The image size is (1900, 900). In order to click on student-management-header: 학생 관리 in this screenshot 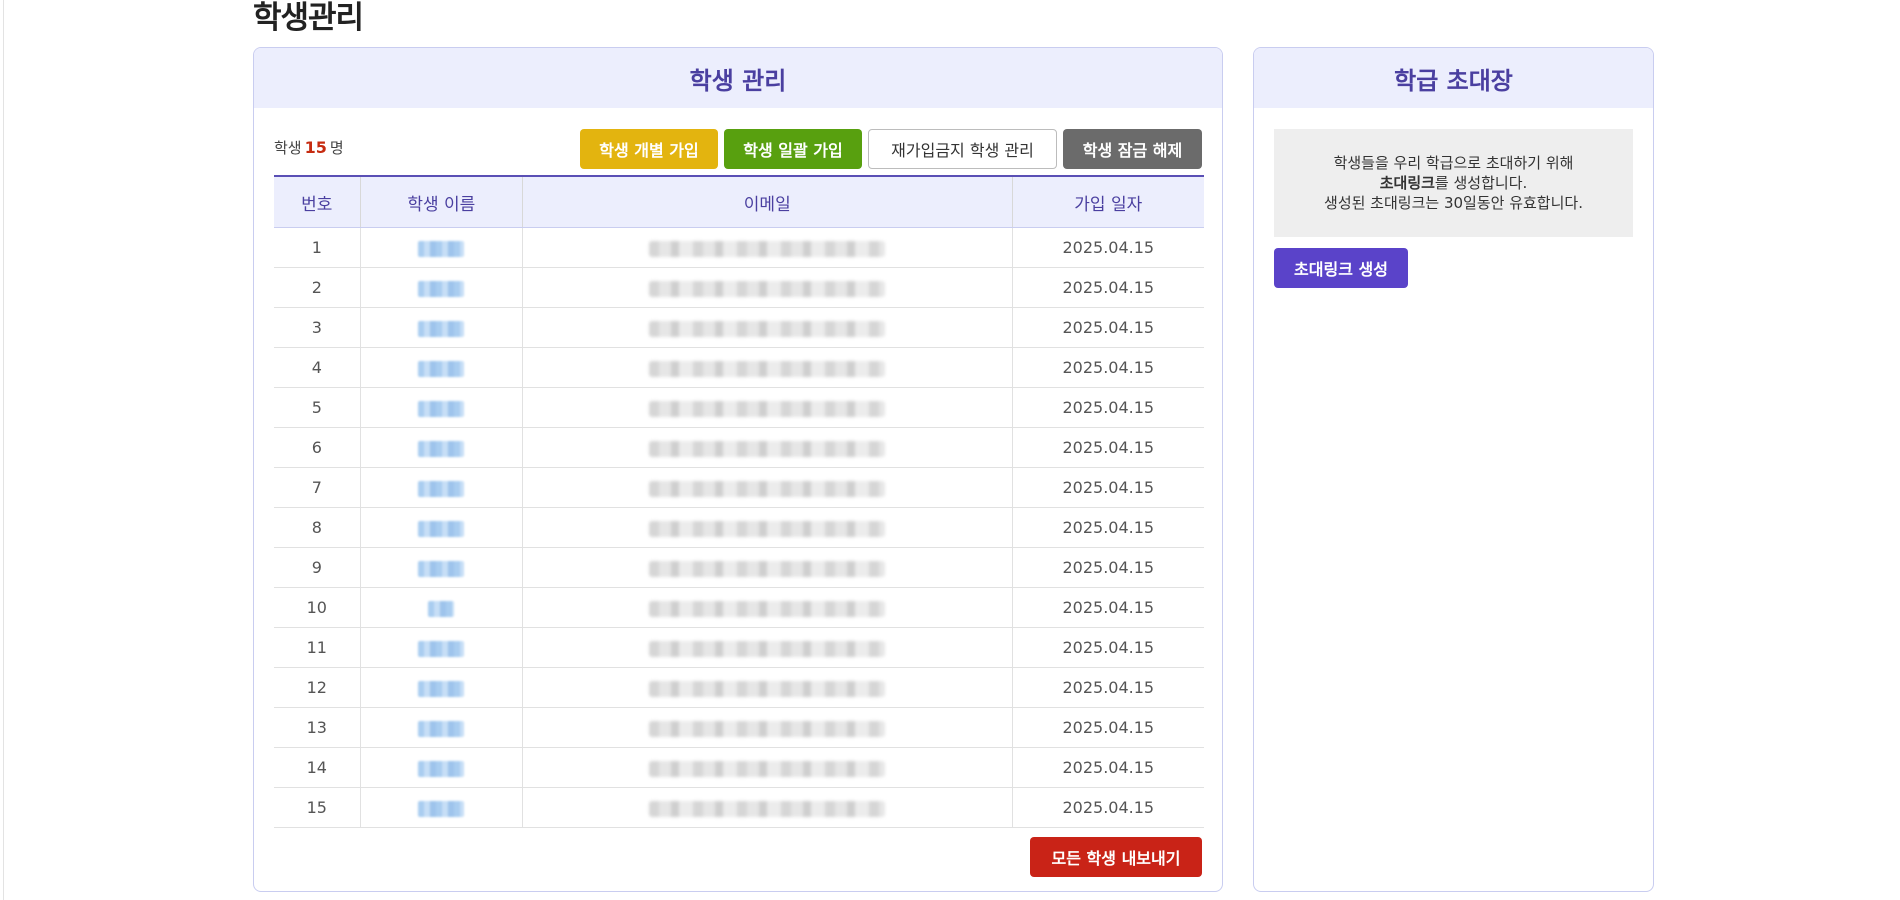, I will do `click(738, 78)`.